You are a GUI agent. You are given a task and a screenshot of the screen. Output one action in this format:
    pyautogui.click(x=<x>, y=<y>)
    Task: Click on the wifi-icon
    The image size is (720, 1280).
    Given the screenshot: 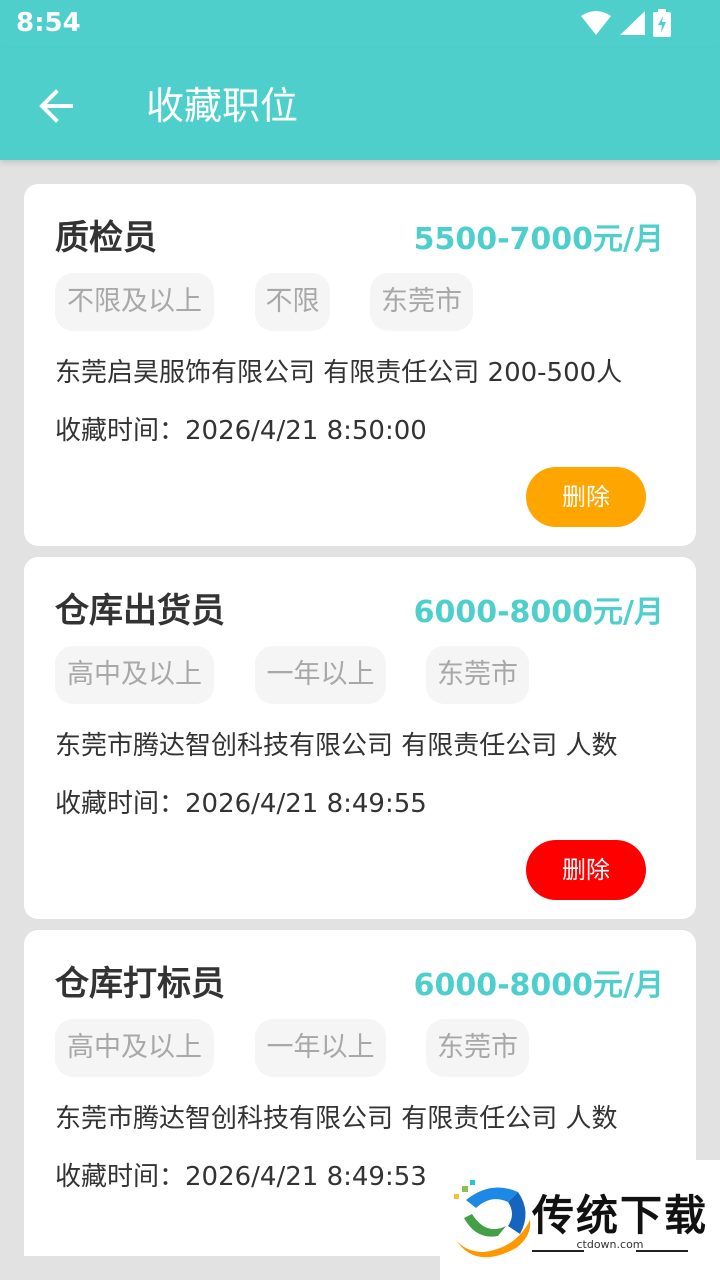 What is the action you would take?
    pyautogui.click(x=596, y=23)
    